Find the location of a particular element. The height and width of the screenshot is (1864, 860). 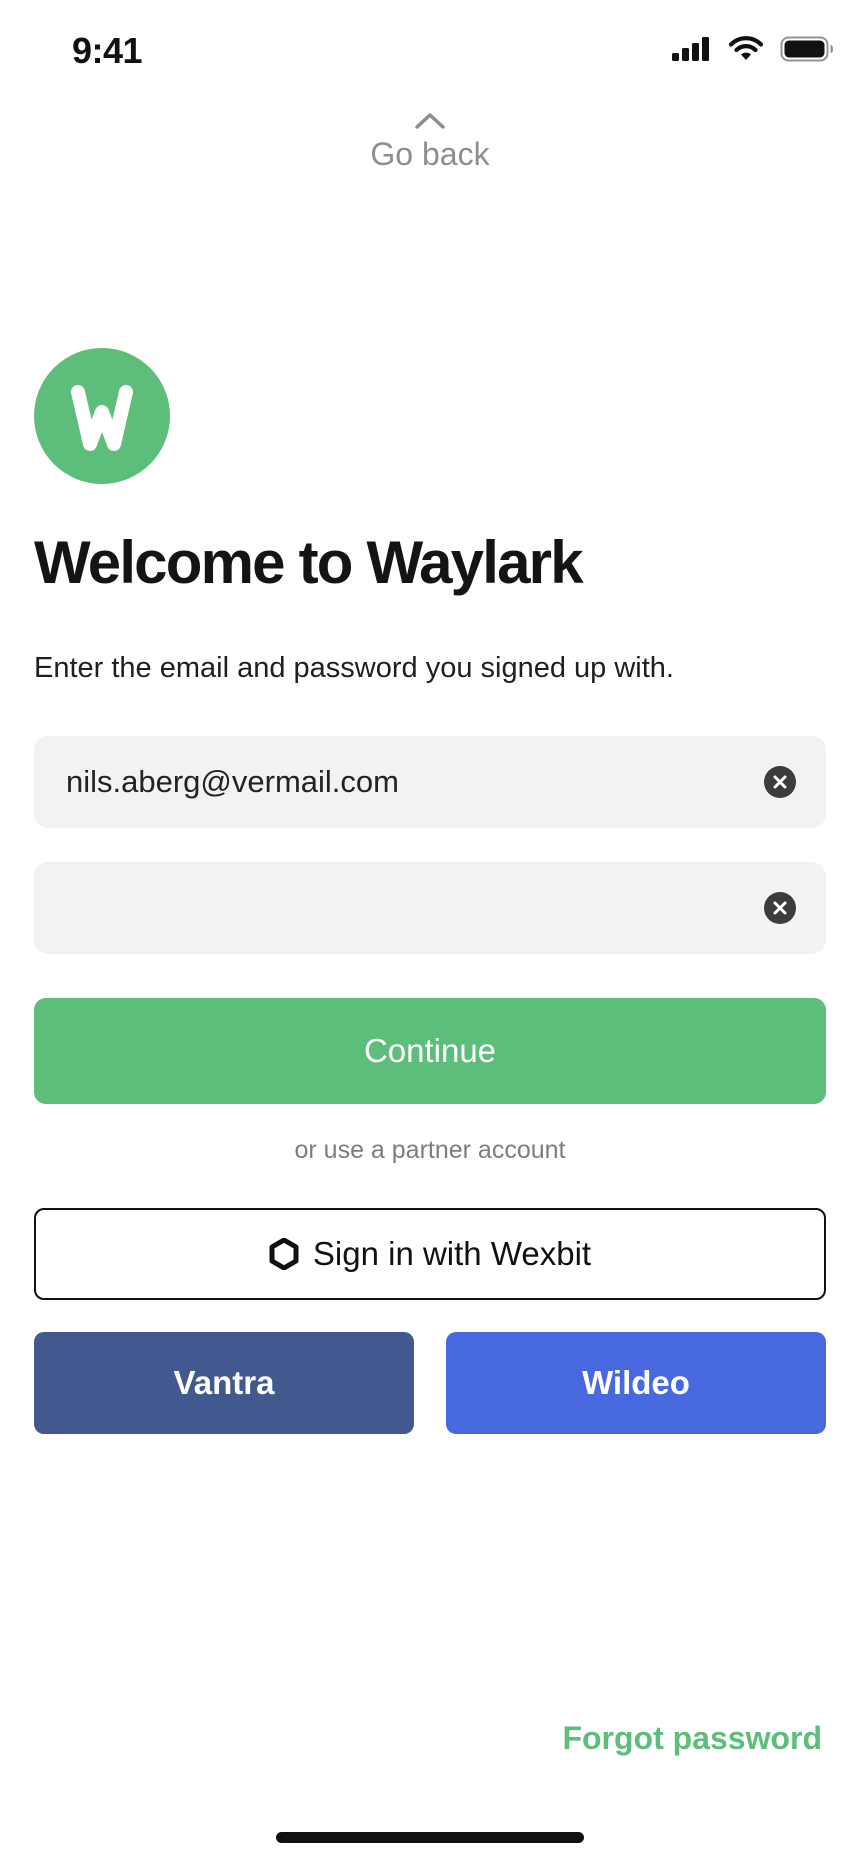

email-field is located at coordinates (406, 782).